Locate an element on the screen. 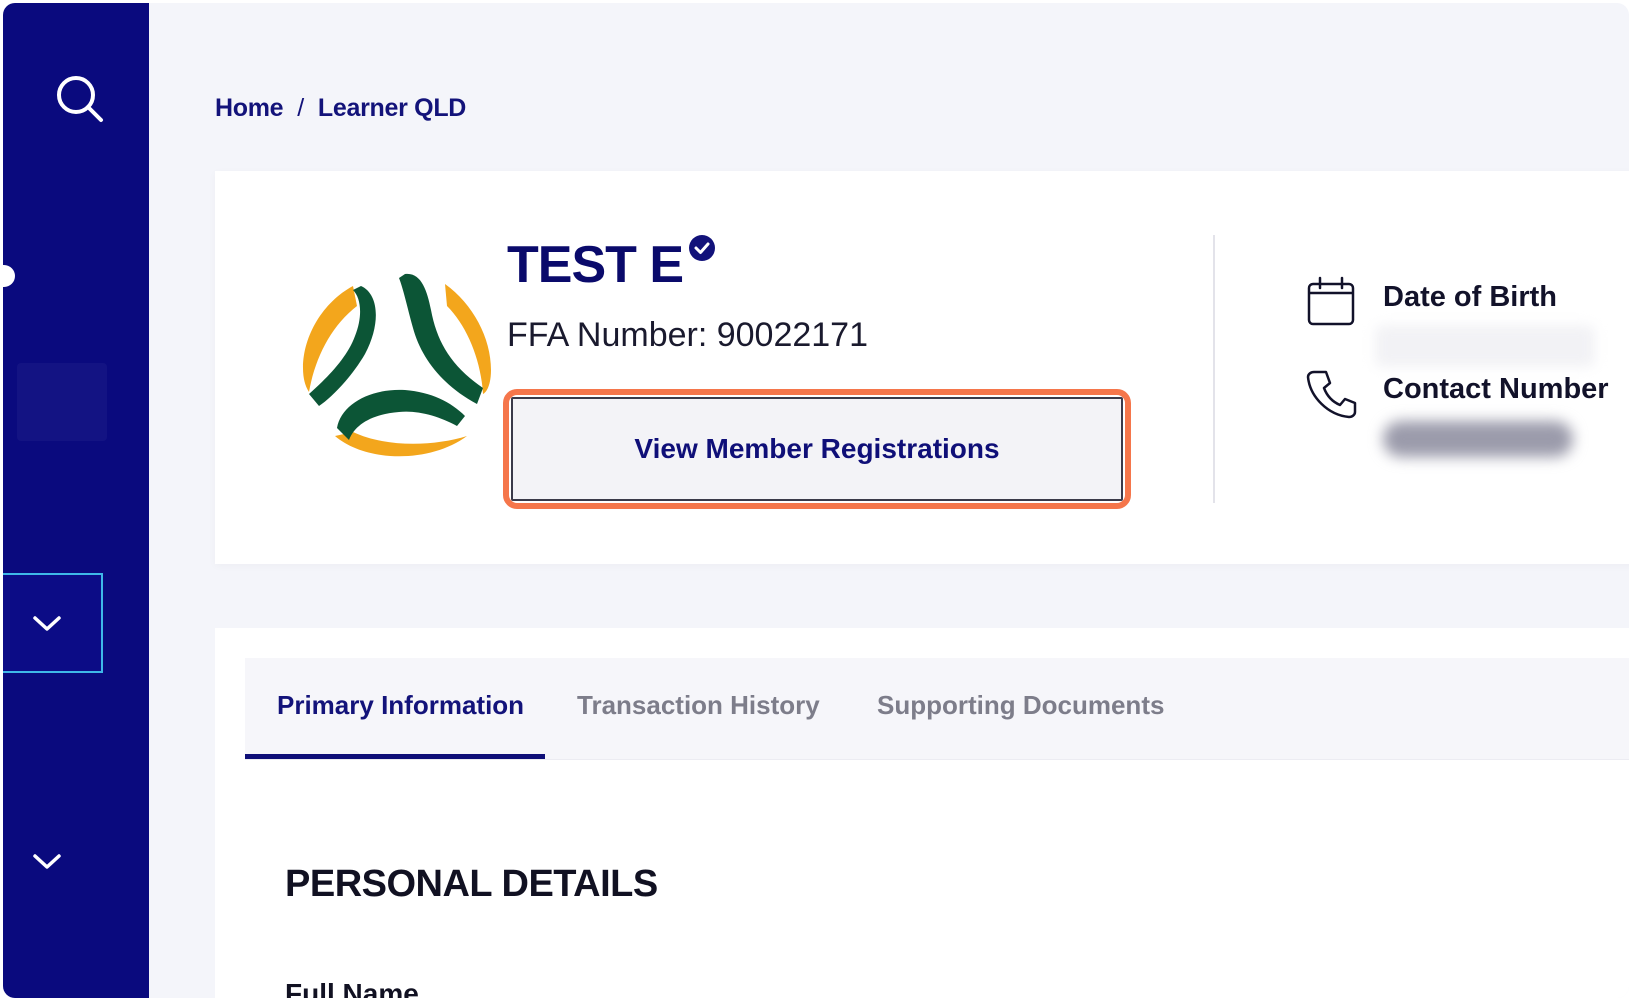  sidebar-indicator-dot is located at coordinates (9, 276).